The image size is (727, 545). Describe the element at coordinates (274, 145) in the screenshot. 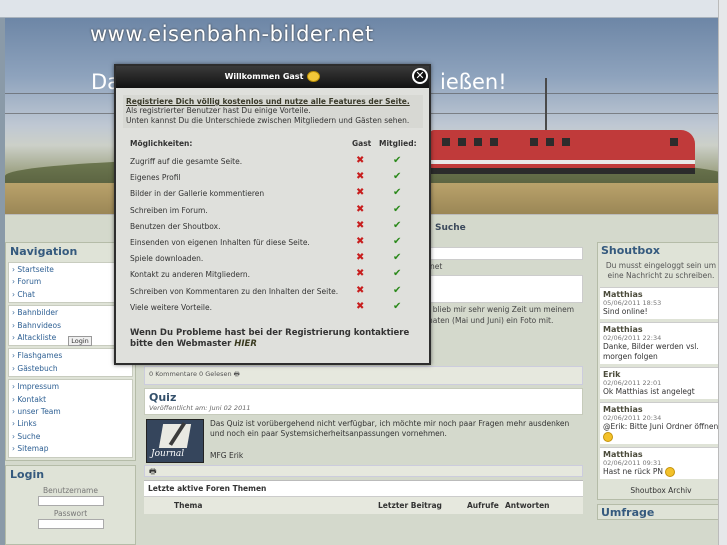

I see `features-header: Möglichkeiten: Gast Mitglied:` at that location.